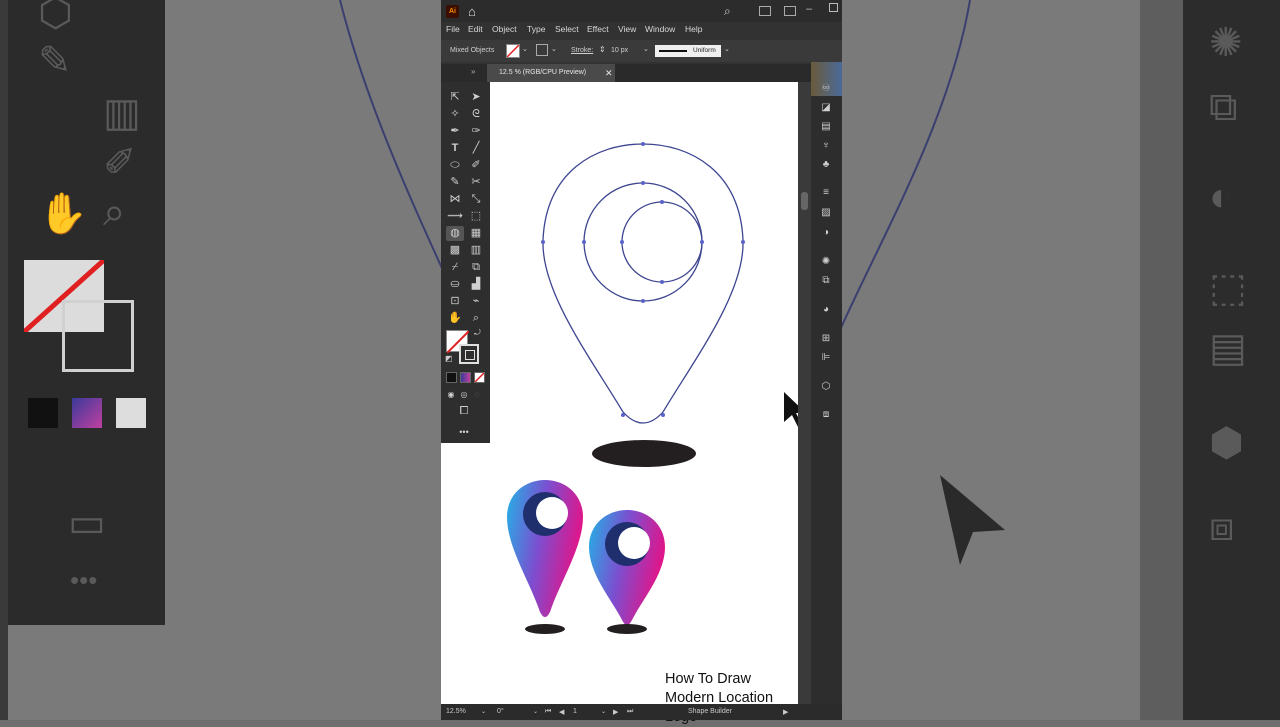 The height and width of the screenshot is (727, 1280). What do you see at coordinates (826, 164) in the screenshot?
I see `symbols-icon: ♣` at bounding box center [826, 164].